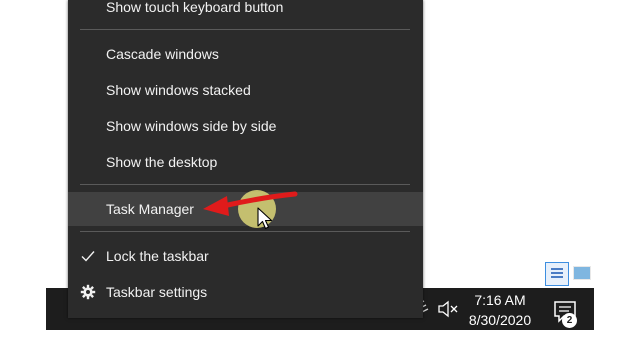 The image size is (640, 340). What do you see at coordinates (178, 90) in the screenshot?
I see `menu-item-label: Show windows stacked` at bounding box center [178, 90].